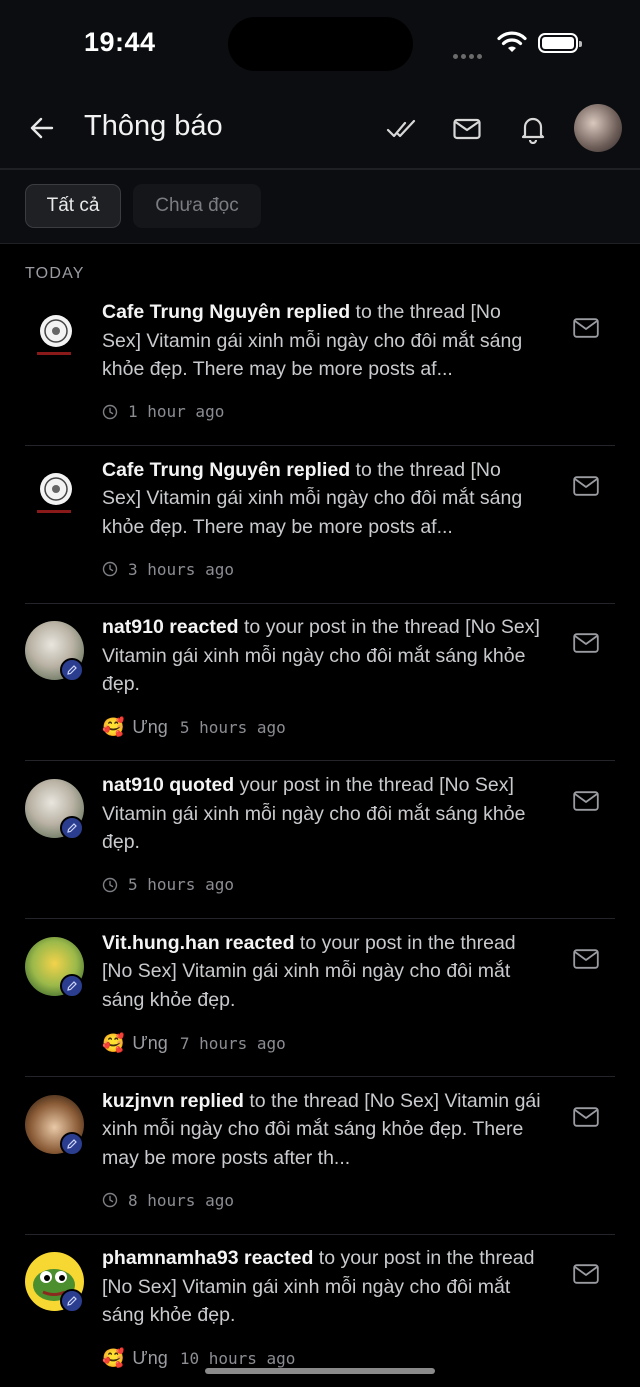 This screenshot has width=640, height=1387. Describe the element at coordinates (232, 1043) in the screenshot. I see `notification-time: 7 hours ago` at that location.